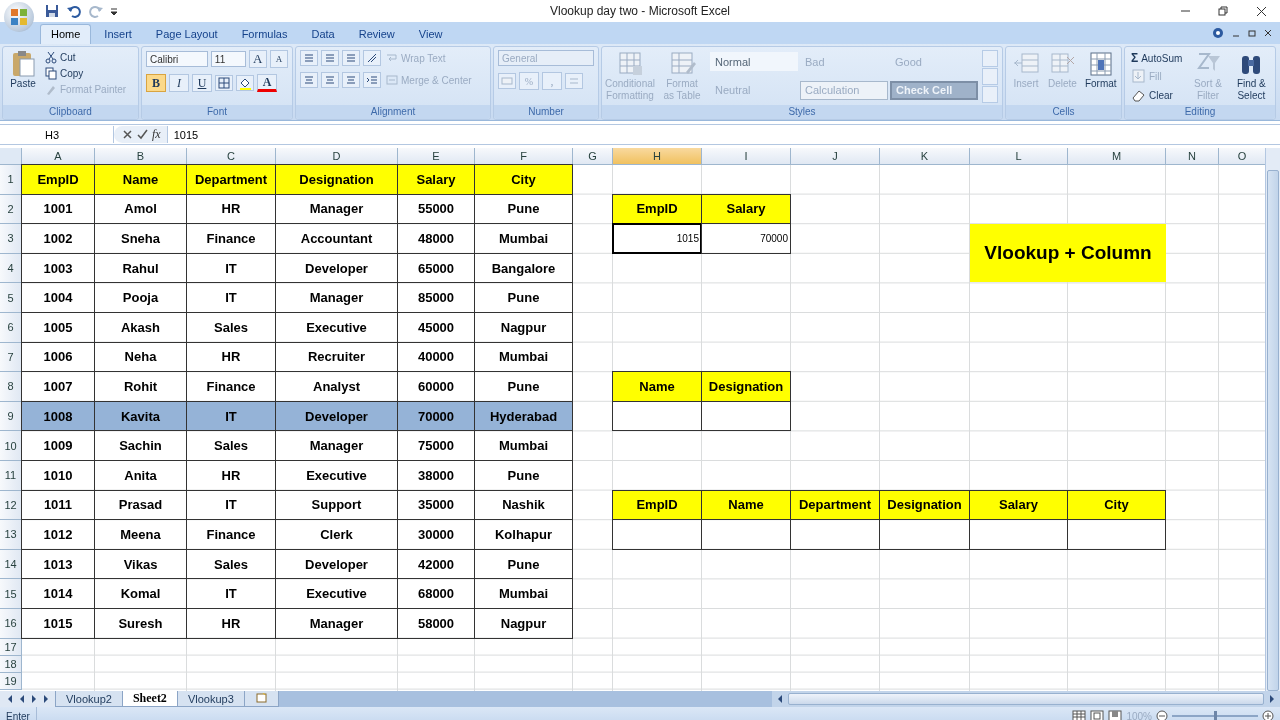  I want to click on row-header: 16, so click(11, 623).